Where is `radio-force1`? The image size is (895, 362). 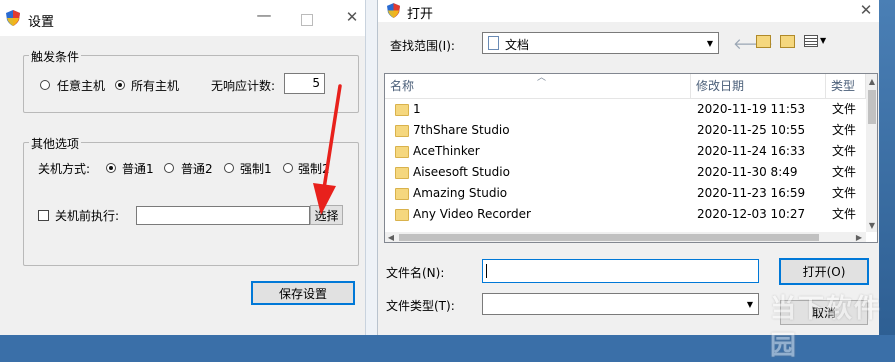 radio-force1 is located at coordinates (229, 168).